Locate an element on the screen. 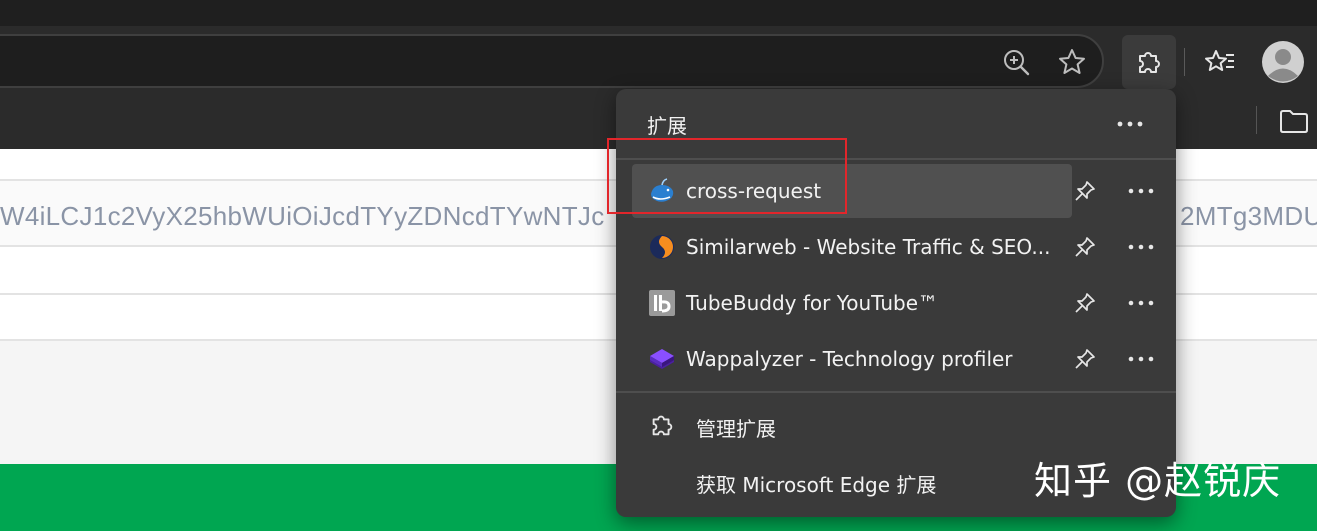 The width and height of the screenshot is (1317, 531). zoom-button is located at coordinates (1016, 62).